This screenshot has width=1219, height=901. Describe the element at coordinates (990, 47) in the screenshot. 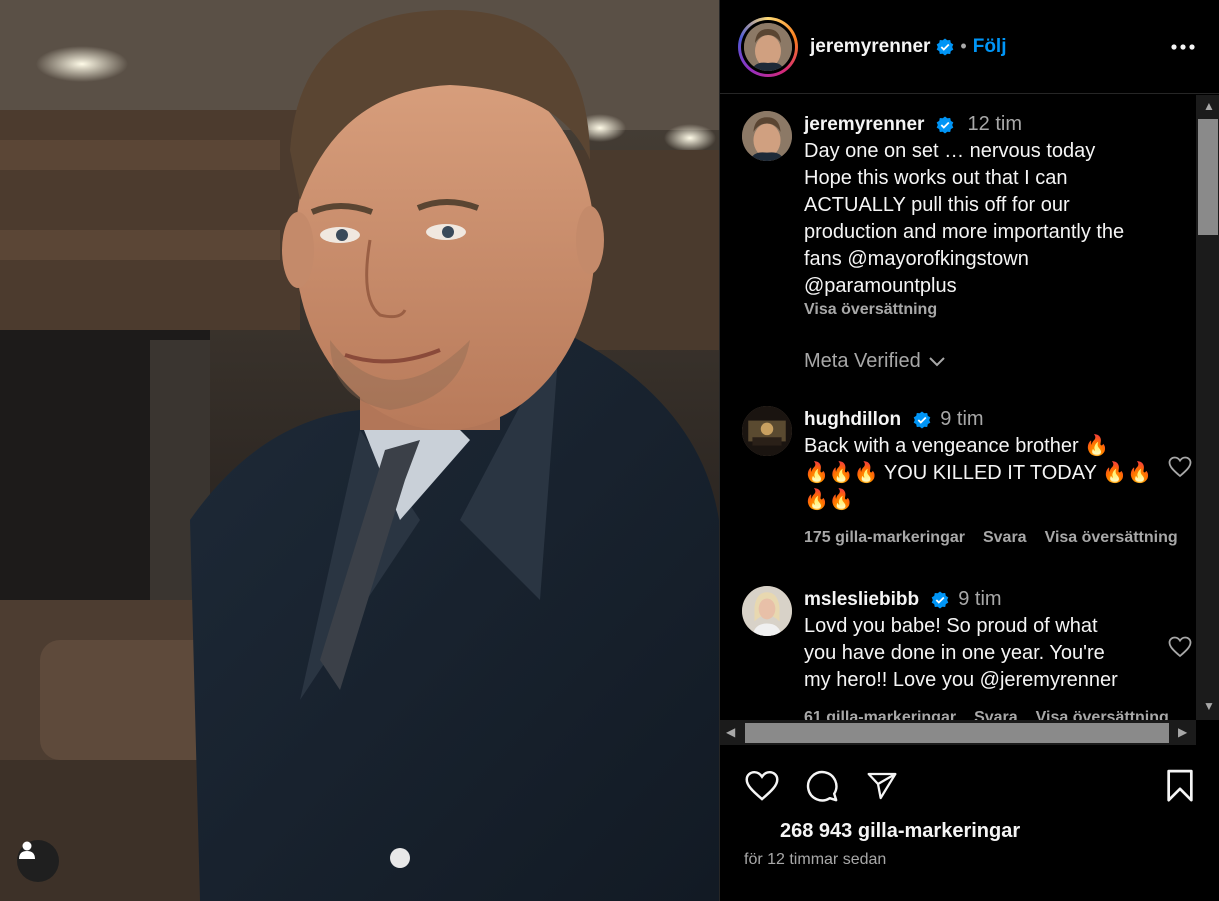

I see `follow-button: Följ` at that location.